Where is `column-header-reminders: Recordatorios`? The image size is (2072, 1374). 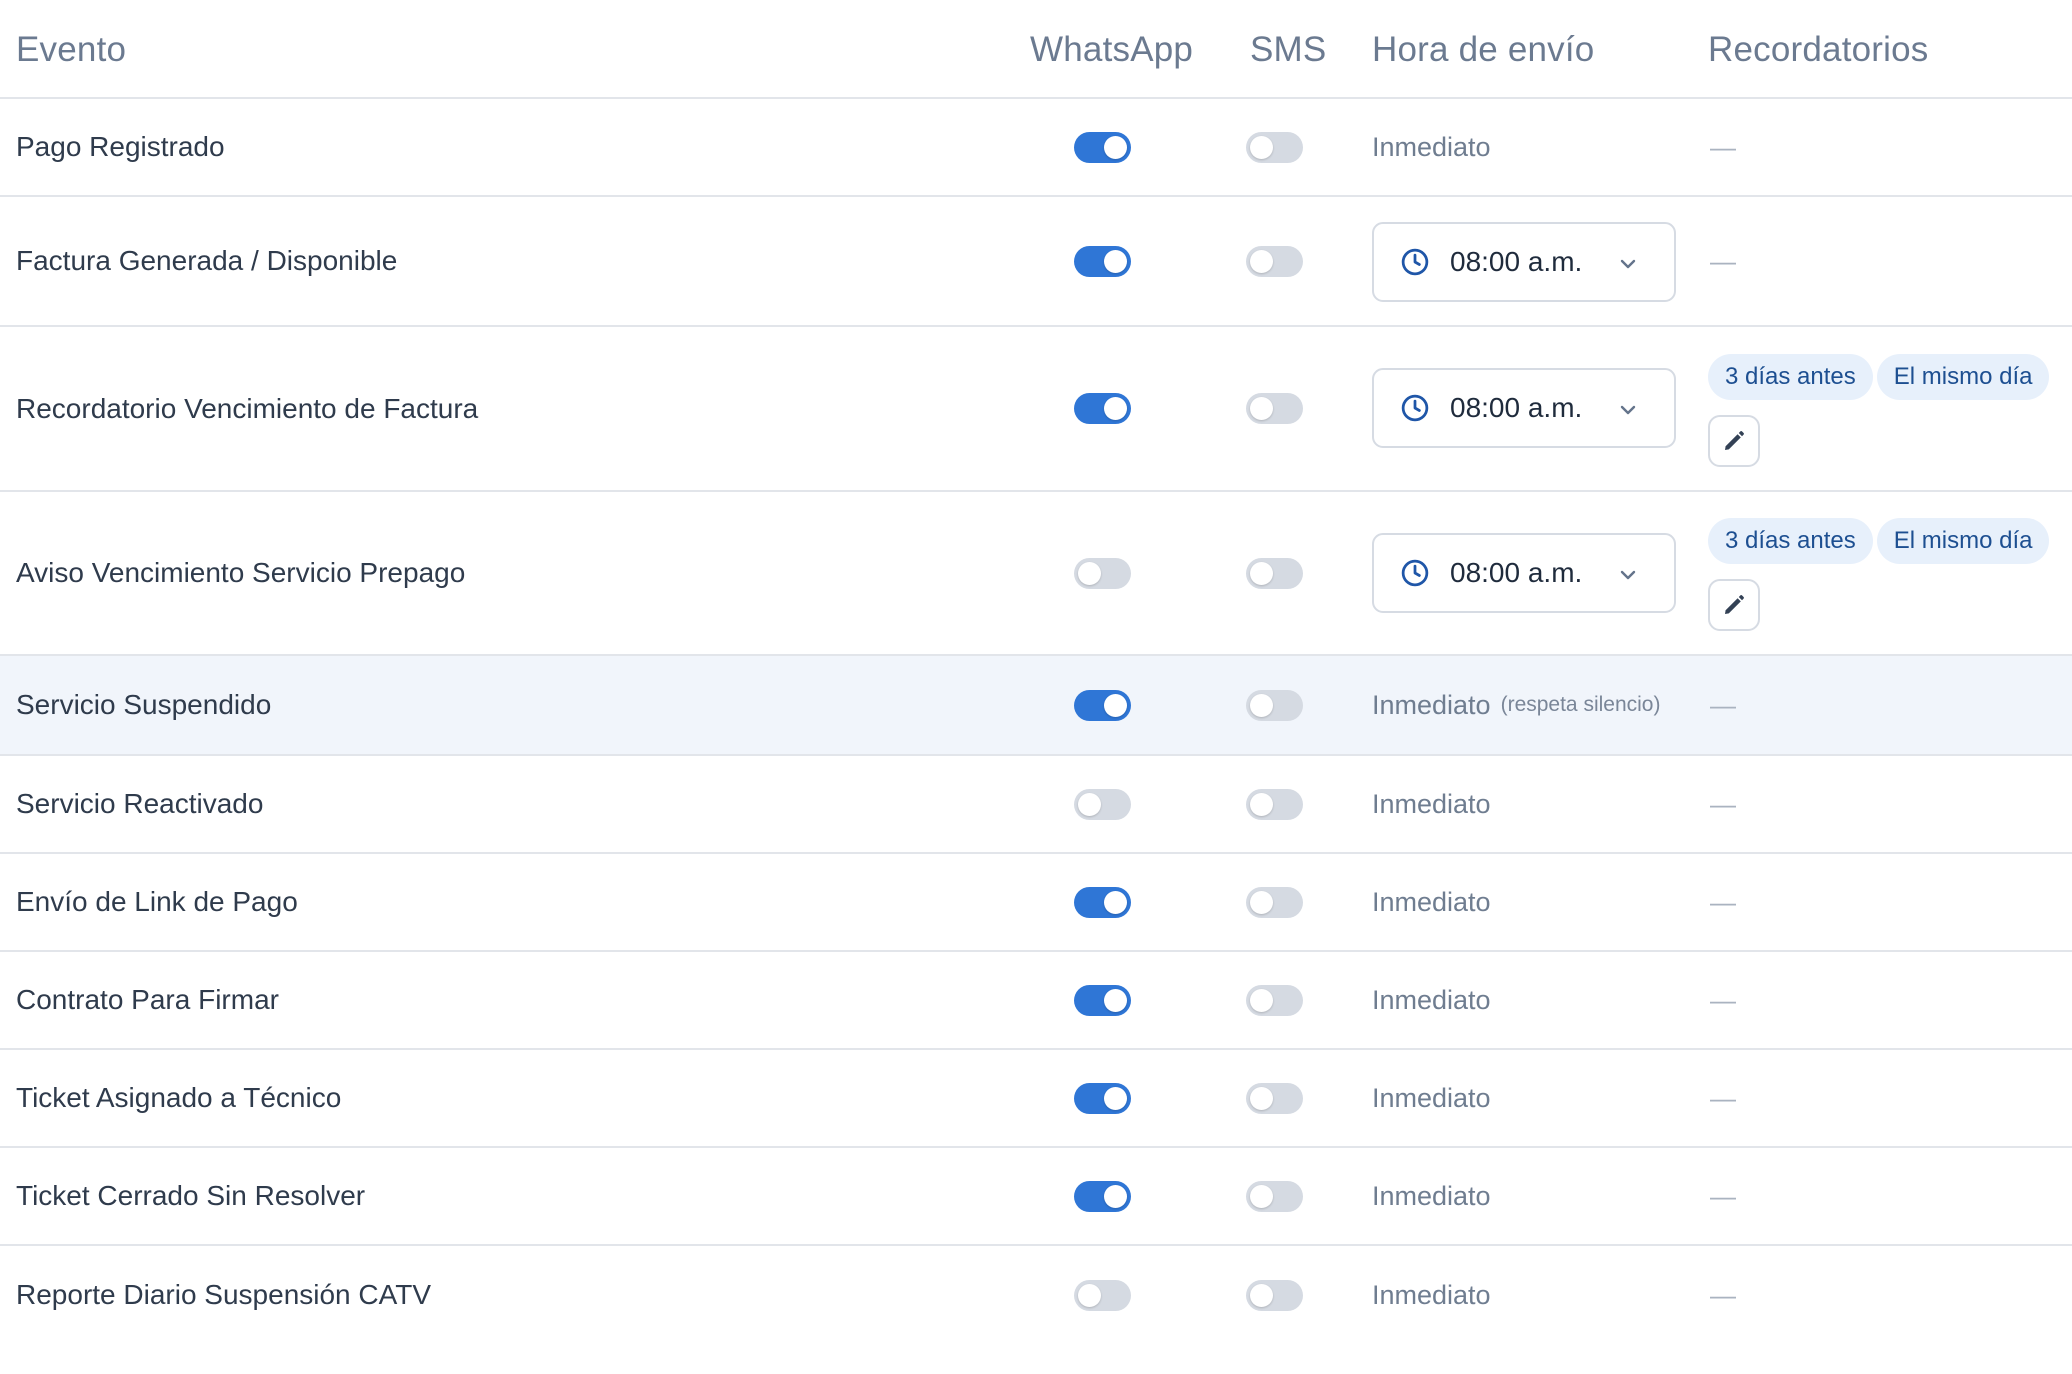
column-header-reminders: Recordatorios is located at coordinates (1818, 49).